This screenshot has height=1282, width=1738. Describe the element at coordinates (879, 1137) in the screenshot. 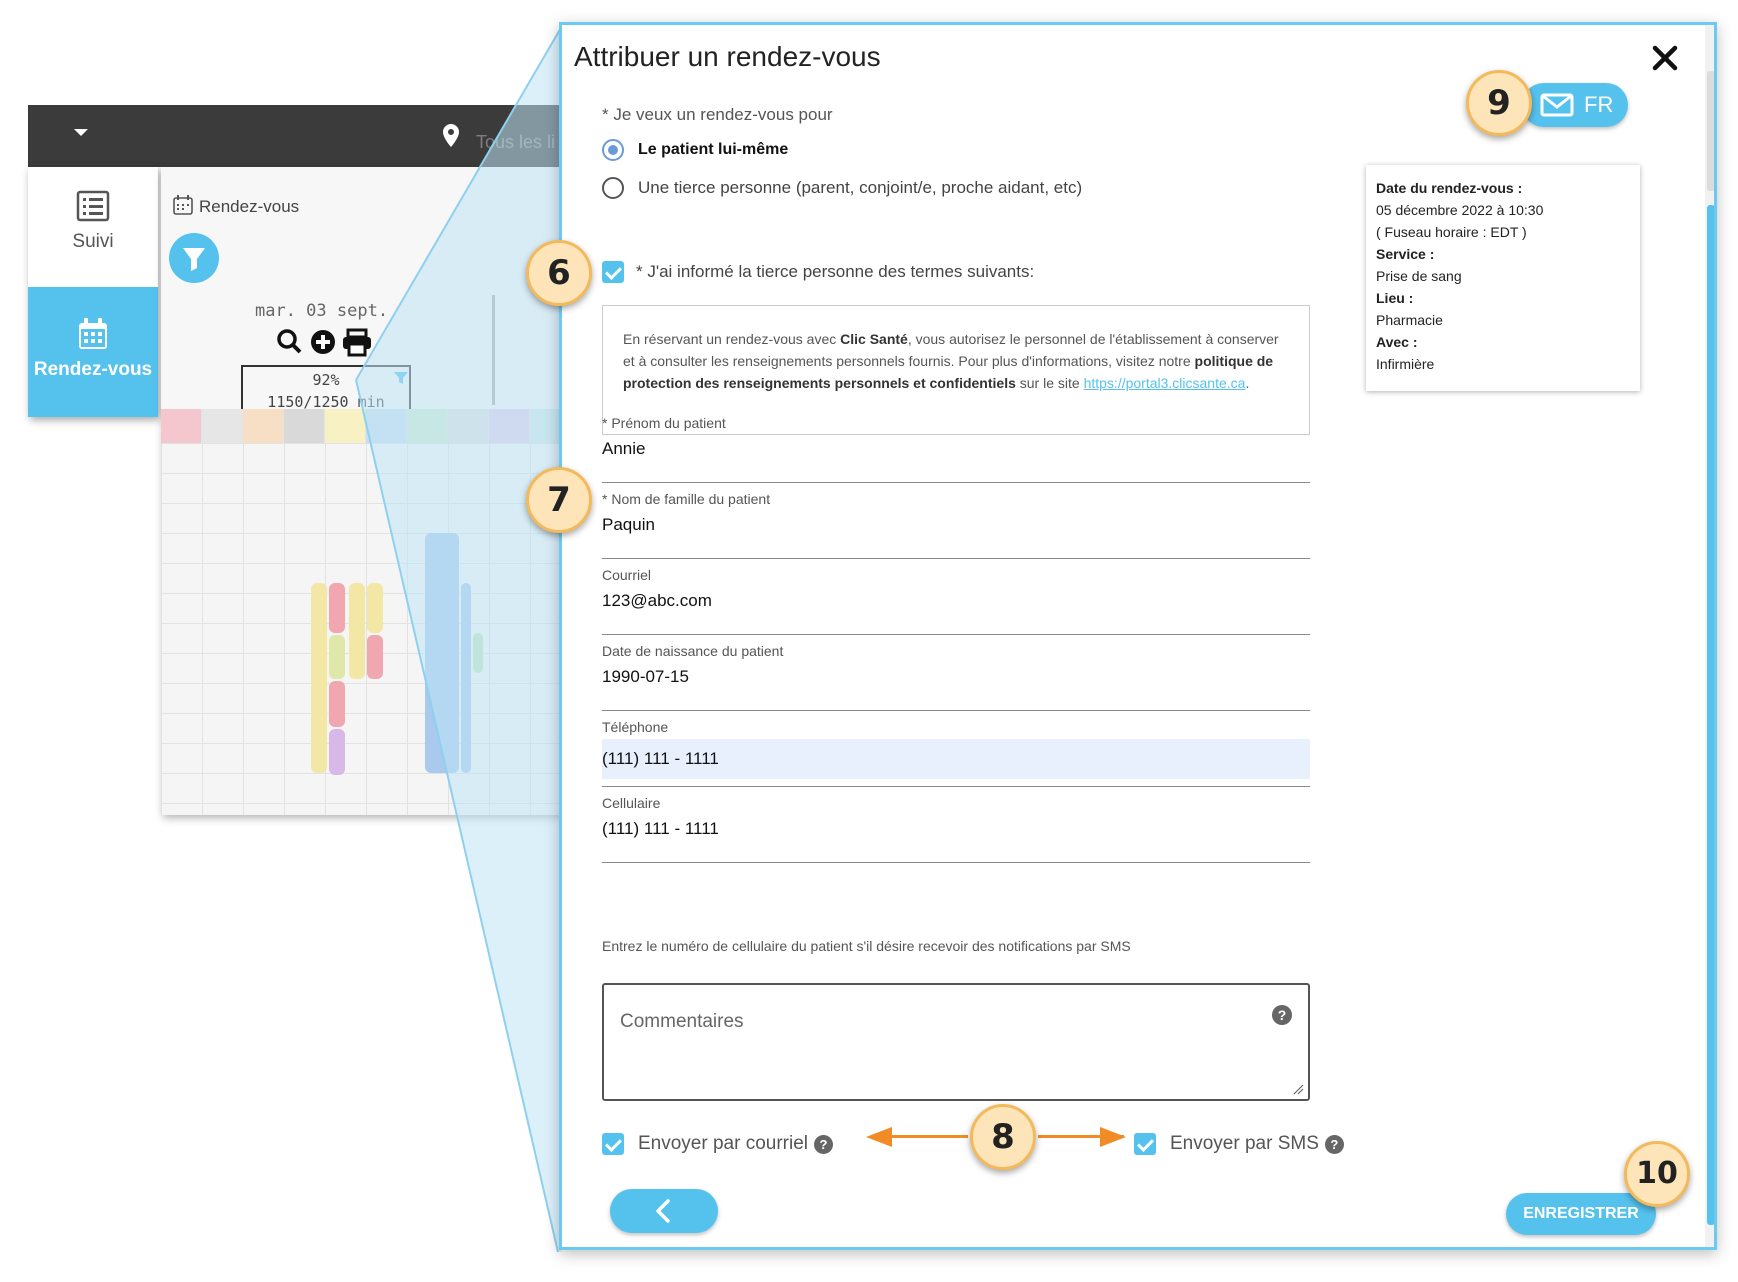

I see `arrow-left-head-icon` at that location.